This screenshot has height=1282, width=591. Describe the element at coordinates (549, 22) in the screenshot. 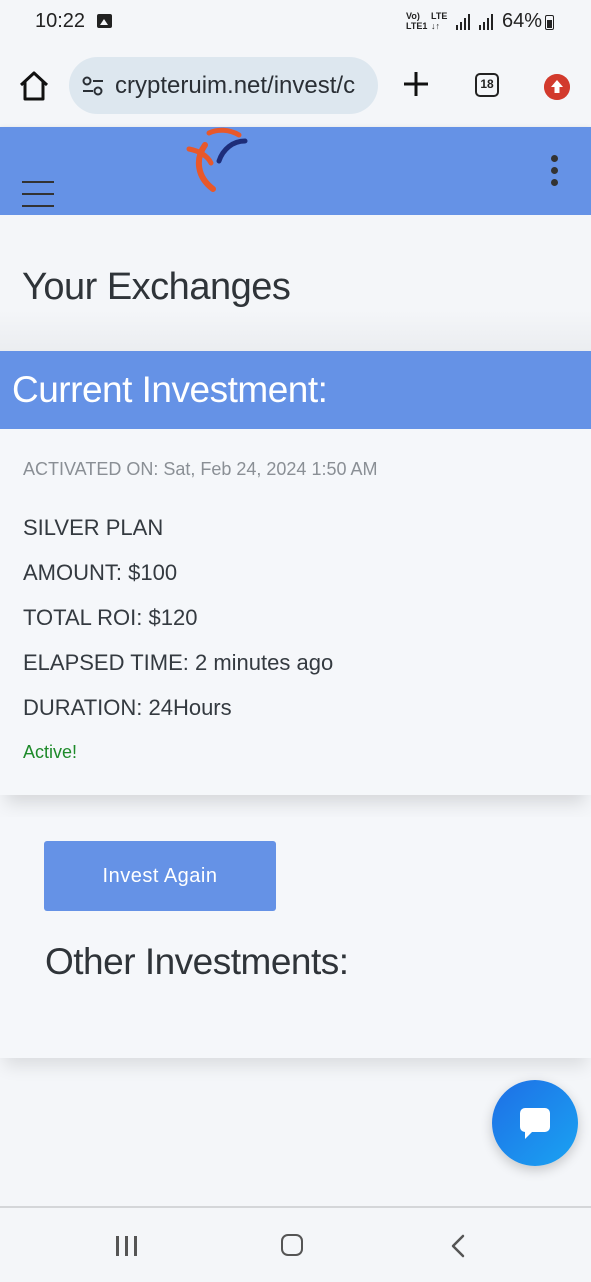

I see `battery-icon` at that location.